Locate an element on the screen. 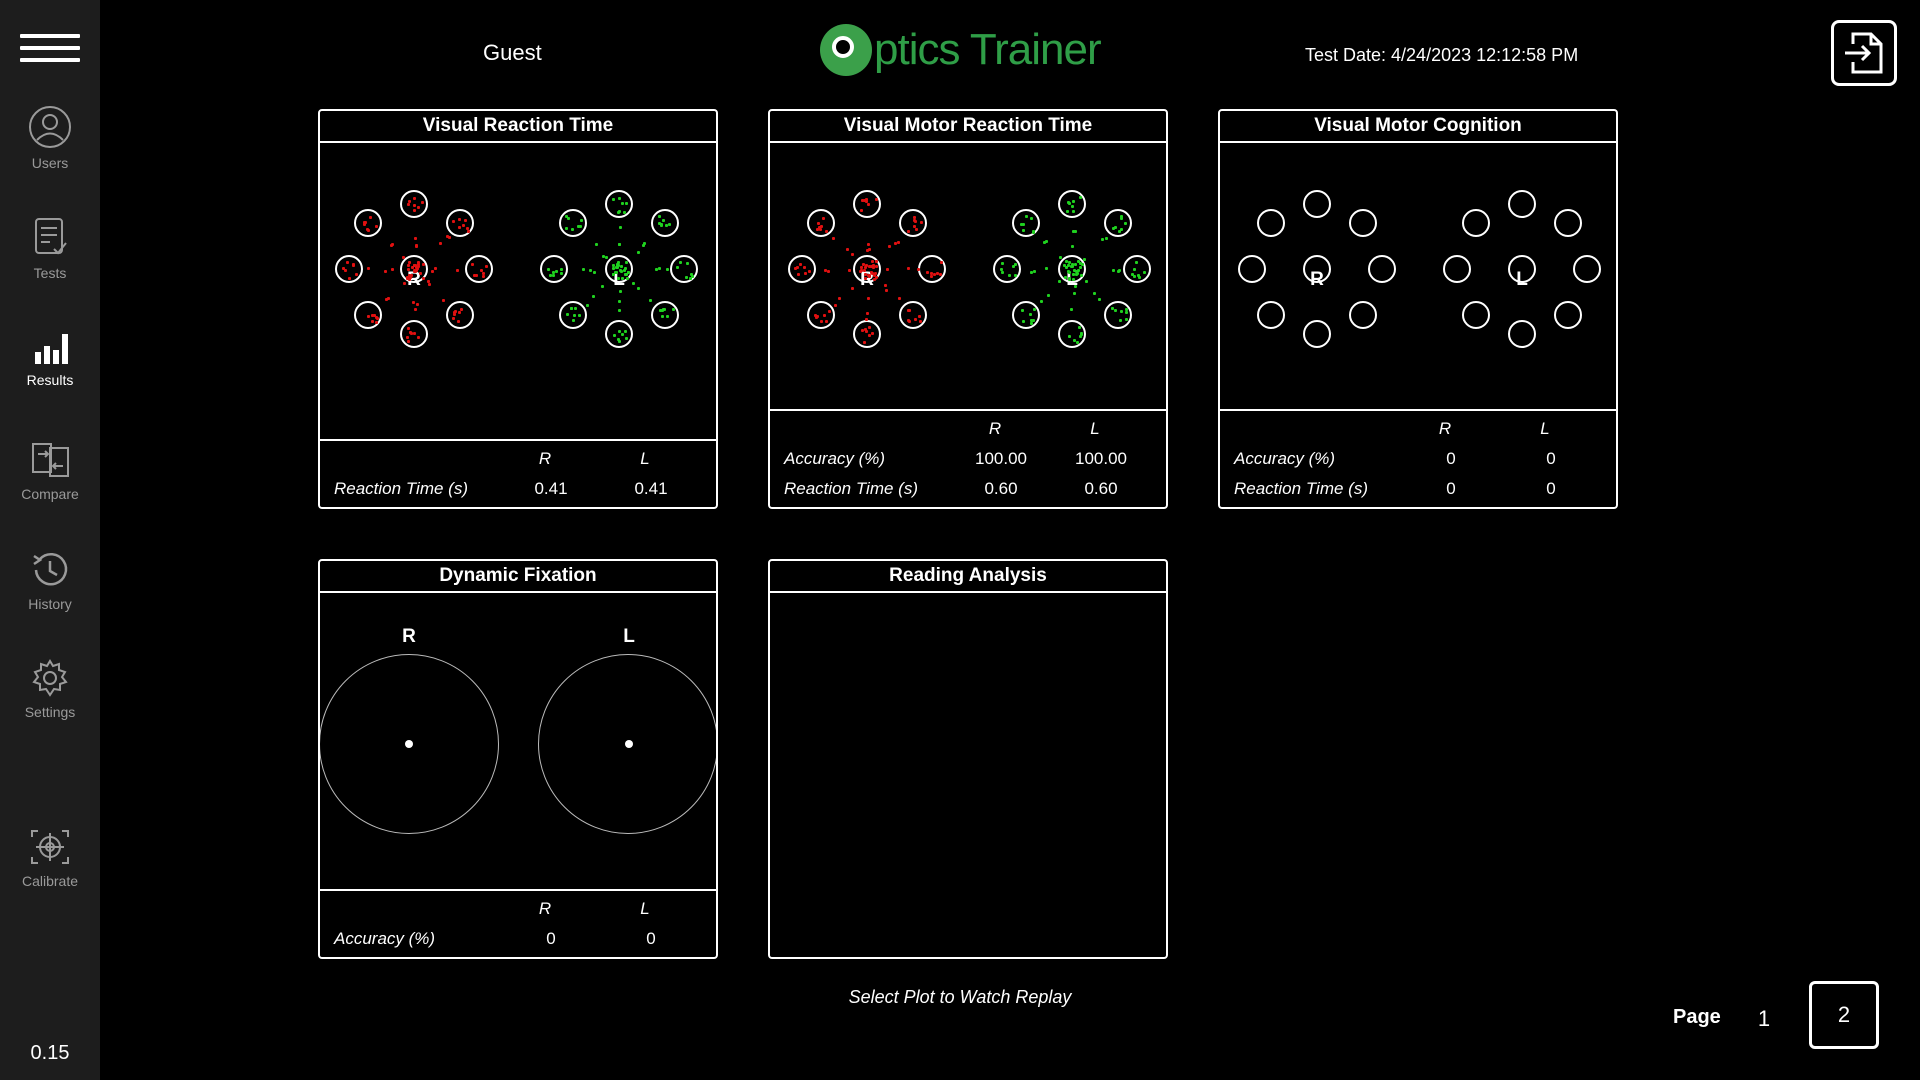  app-logo: ptics Trainer is located at coordinates (961, 50).